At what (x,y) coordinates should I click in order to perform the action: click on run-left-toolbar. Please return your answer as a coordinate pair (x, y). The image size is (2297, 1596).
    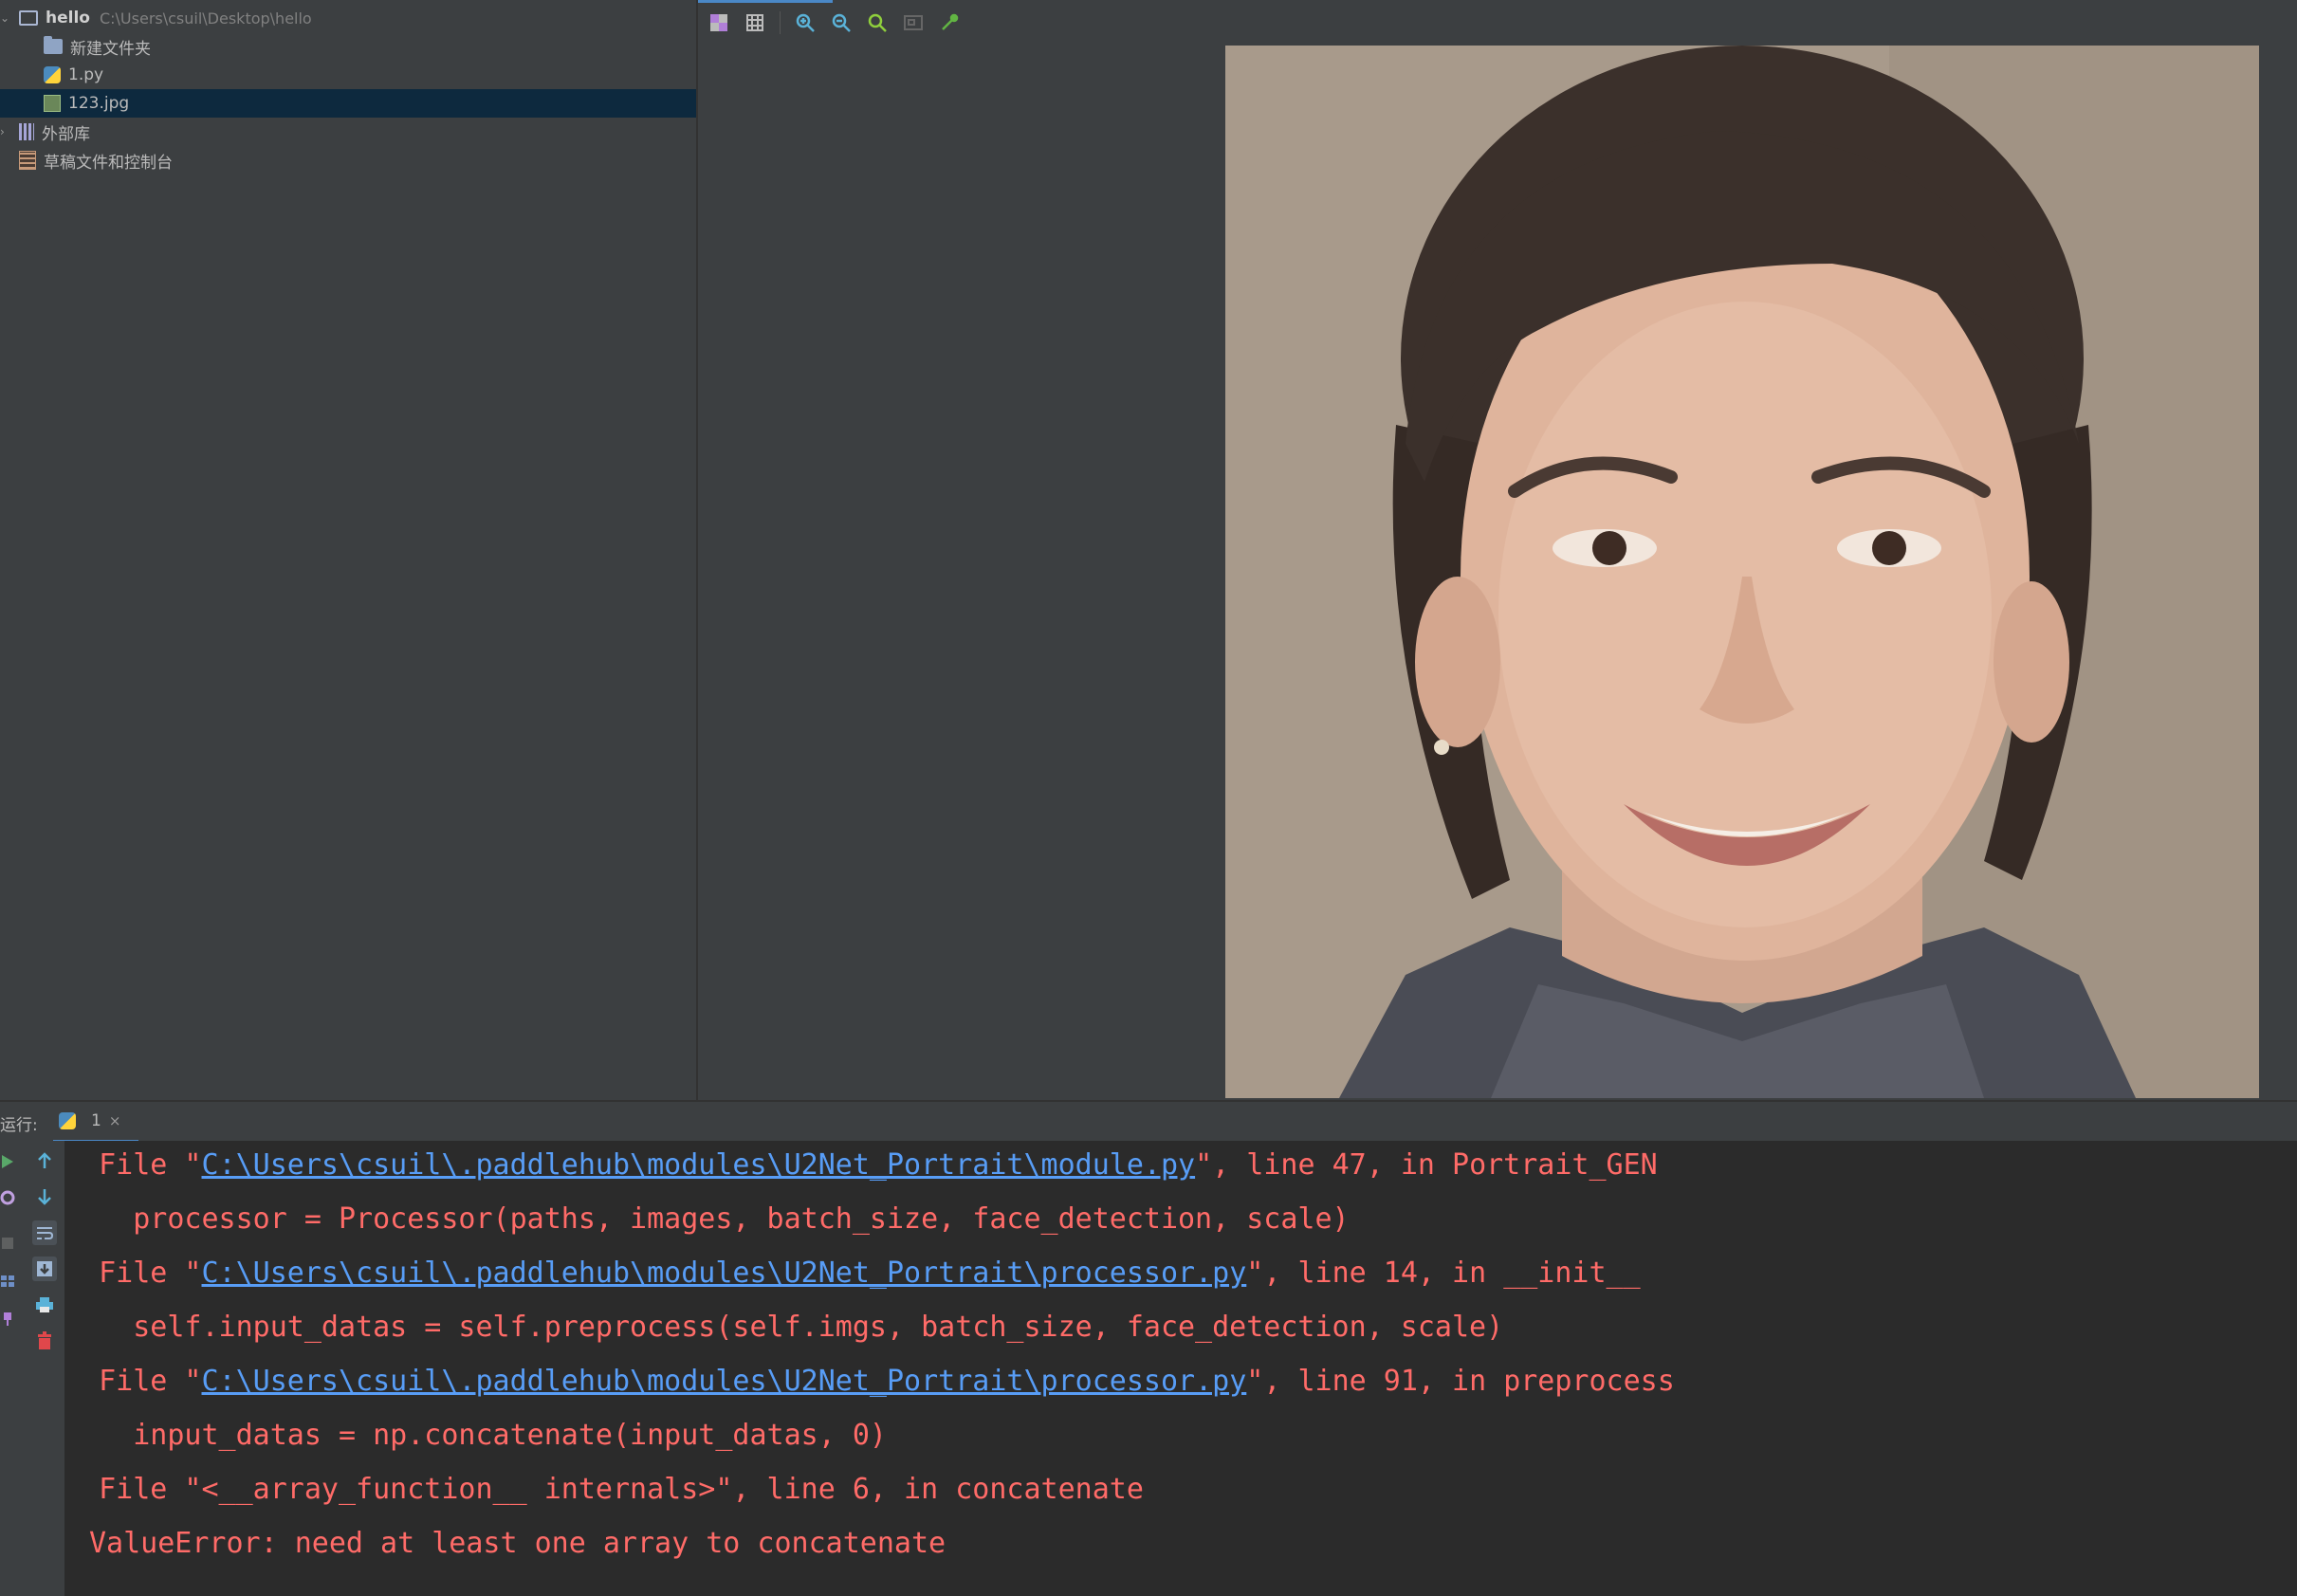
    Looking at the image, I should click on (12, 1368).